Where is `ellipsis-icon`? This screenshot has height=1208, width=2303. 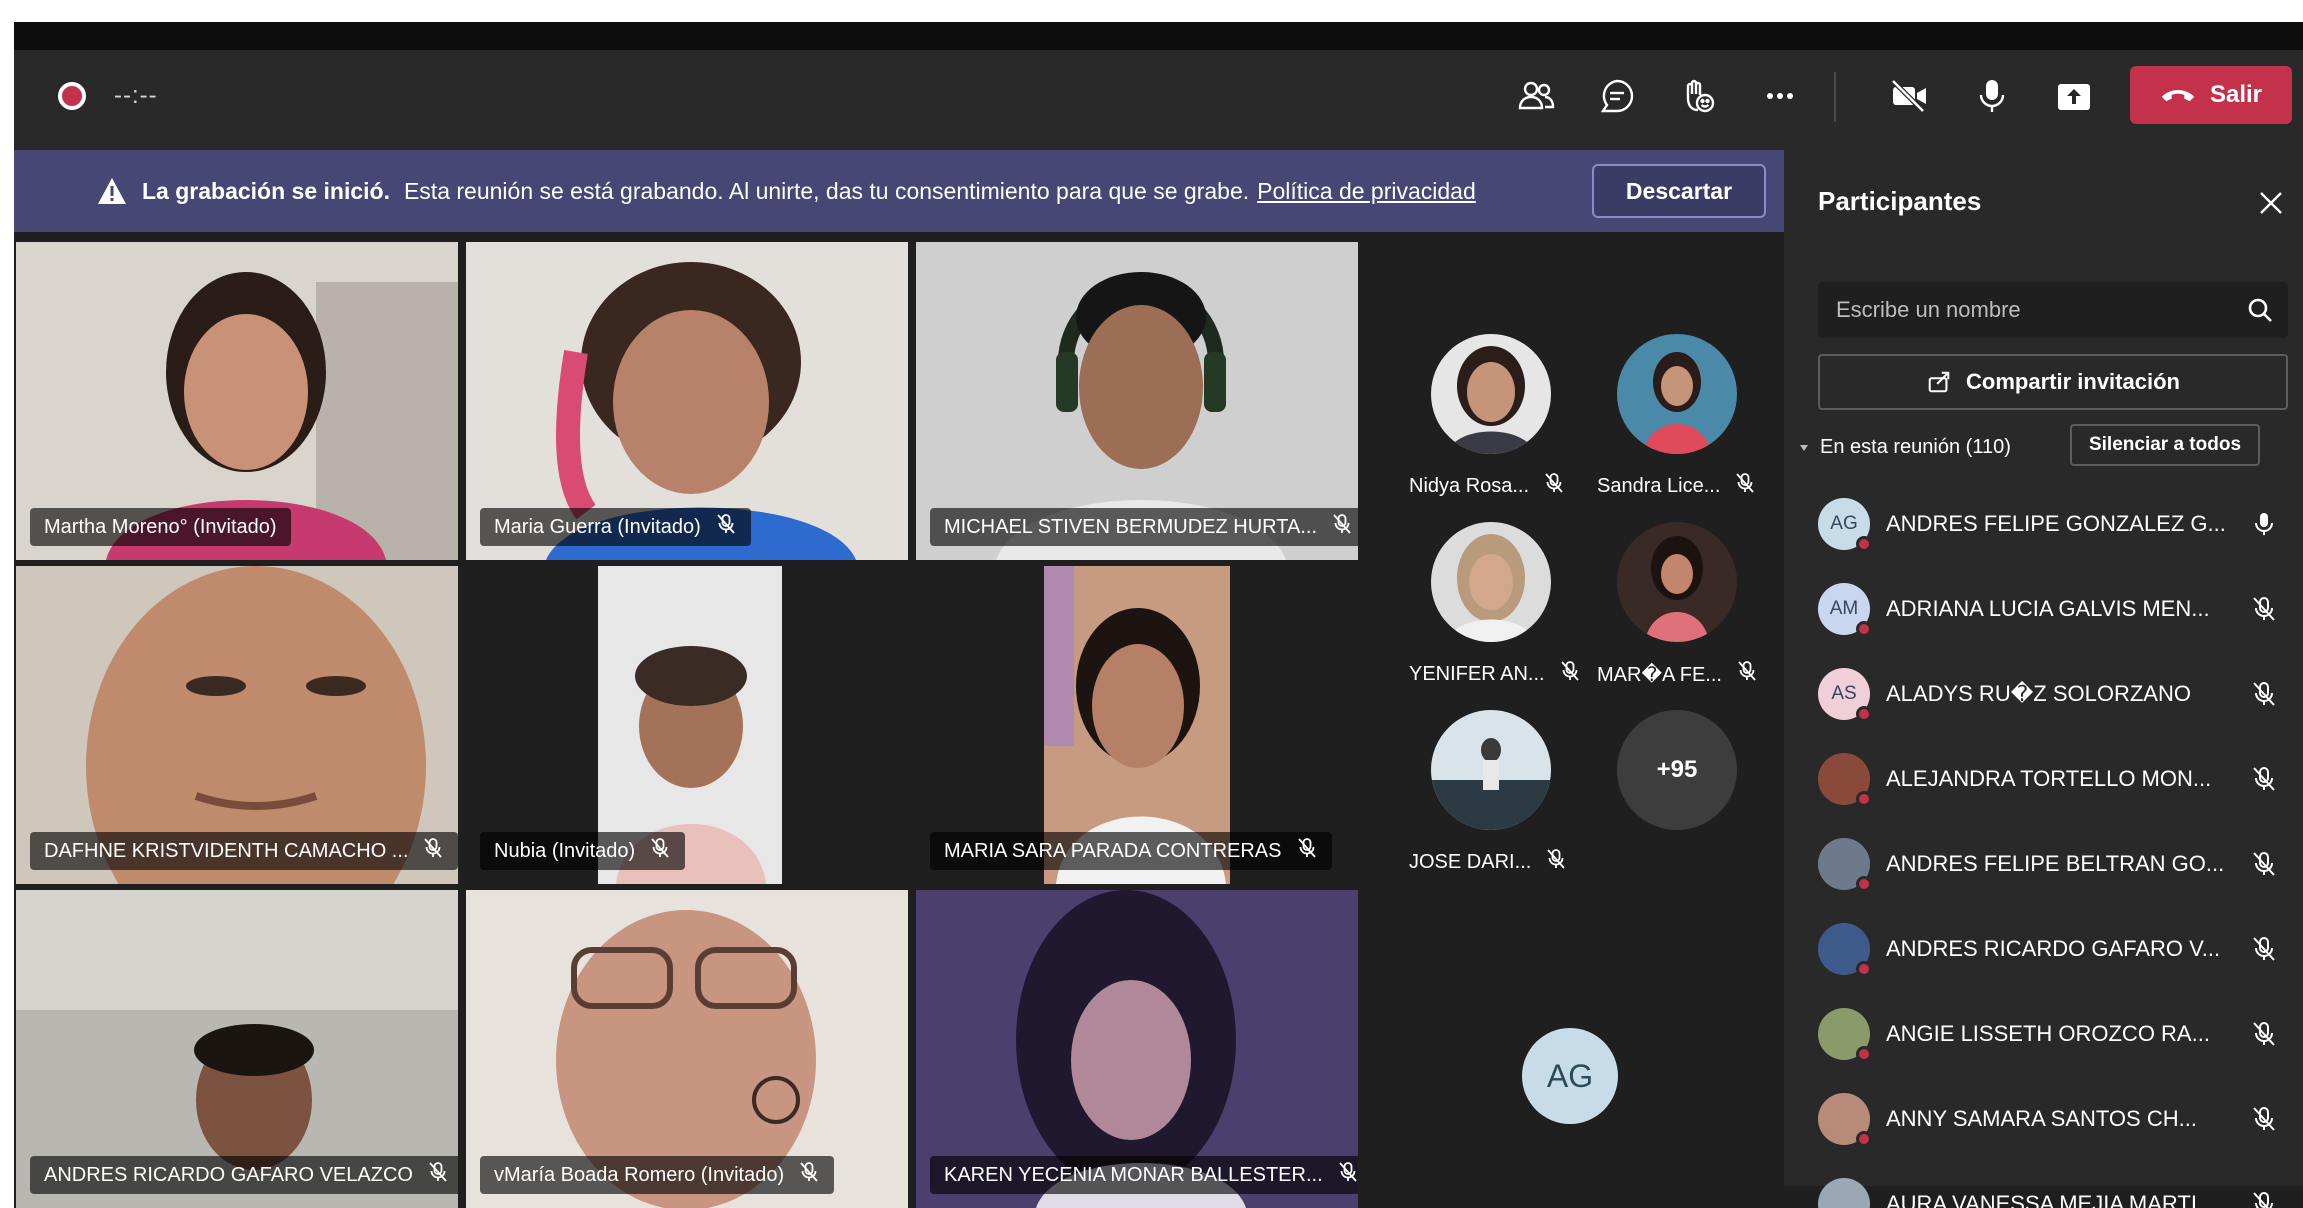 ellipsis-icon is located at coordinates (1780, 96).